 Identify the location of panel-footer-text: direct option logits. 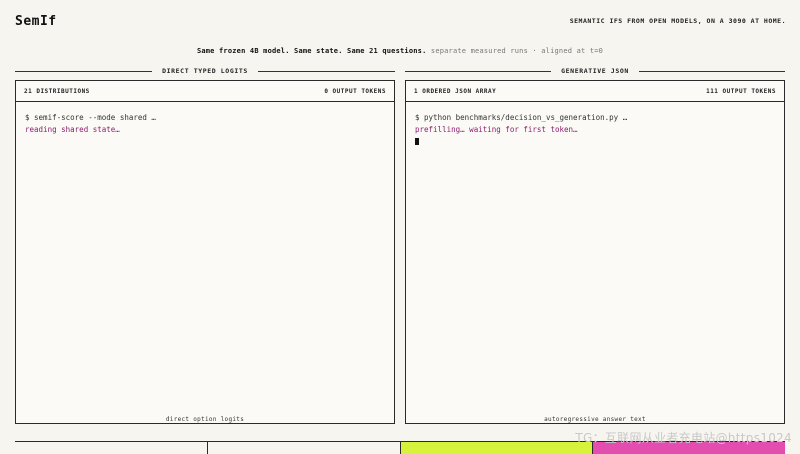
(205, 419).